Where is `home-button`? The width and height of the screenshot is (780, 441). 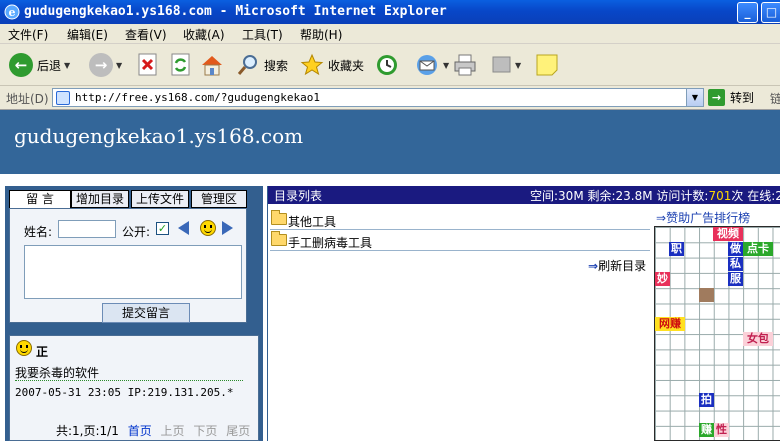 home-button is located at coordinates (212, 65).